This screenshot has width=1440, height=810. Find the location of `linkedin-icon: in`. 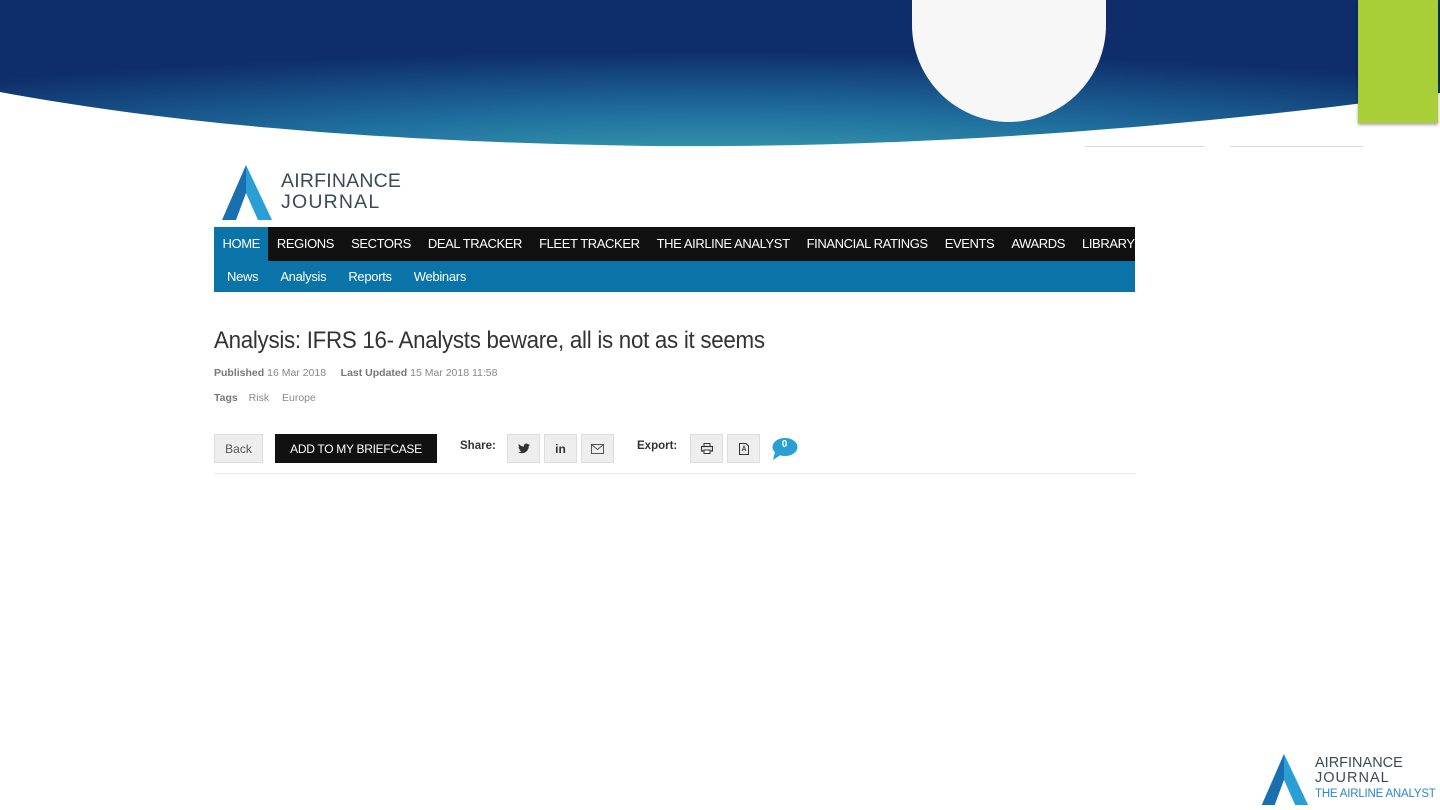

linkedin-icon: in is located at coordinates (560, 448).